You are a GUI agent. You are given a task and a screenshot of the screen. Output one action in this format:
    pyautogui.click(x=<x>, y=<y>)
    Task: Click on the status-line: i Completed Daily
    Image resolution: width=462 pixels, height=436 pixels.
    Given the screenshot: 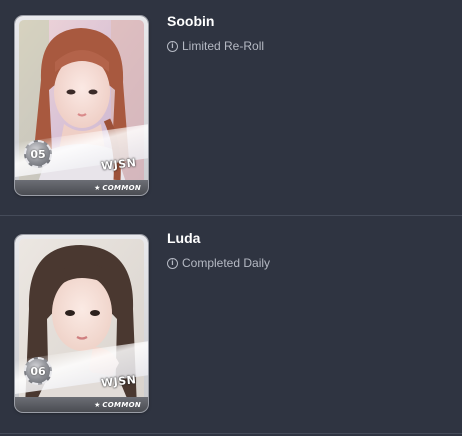 What is the action you would take?
    pyautogui.click(x=218, y=263)
    